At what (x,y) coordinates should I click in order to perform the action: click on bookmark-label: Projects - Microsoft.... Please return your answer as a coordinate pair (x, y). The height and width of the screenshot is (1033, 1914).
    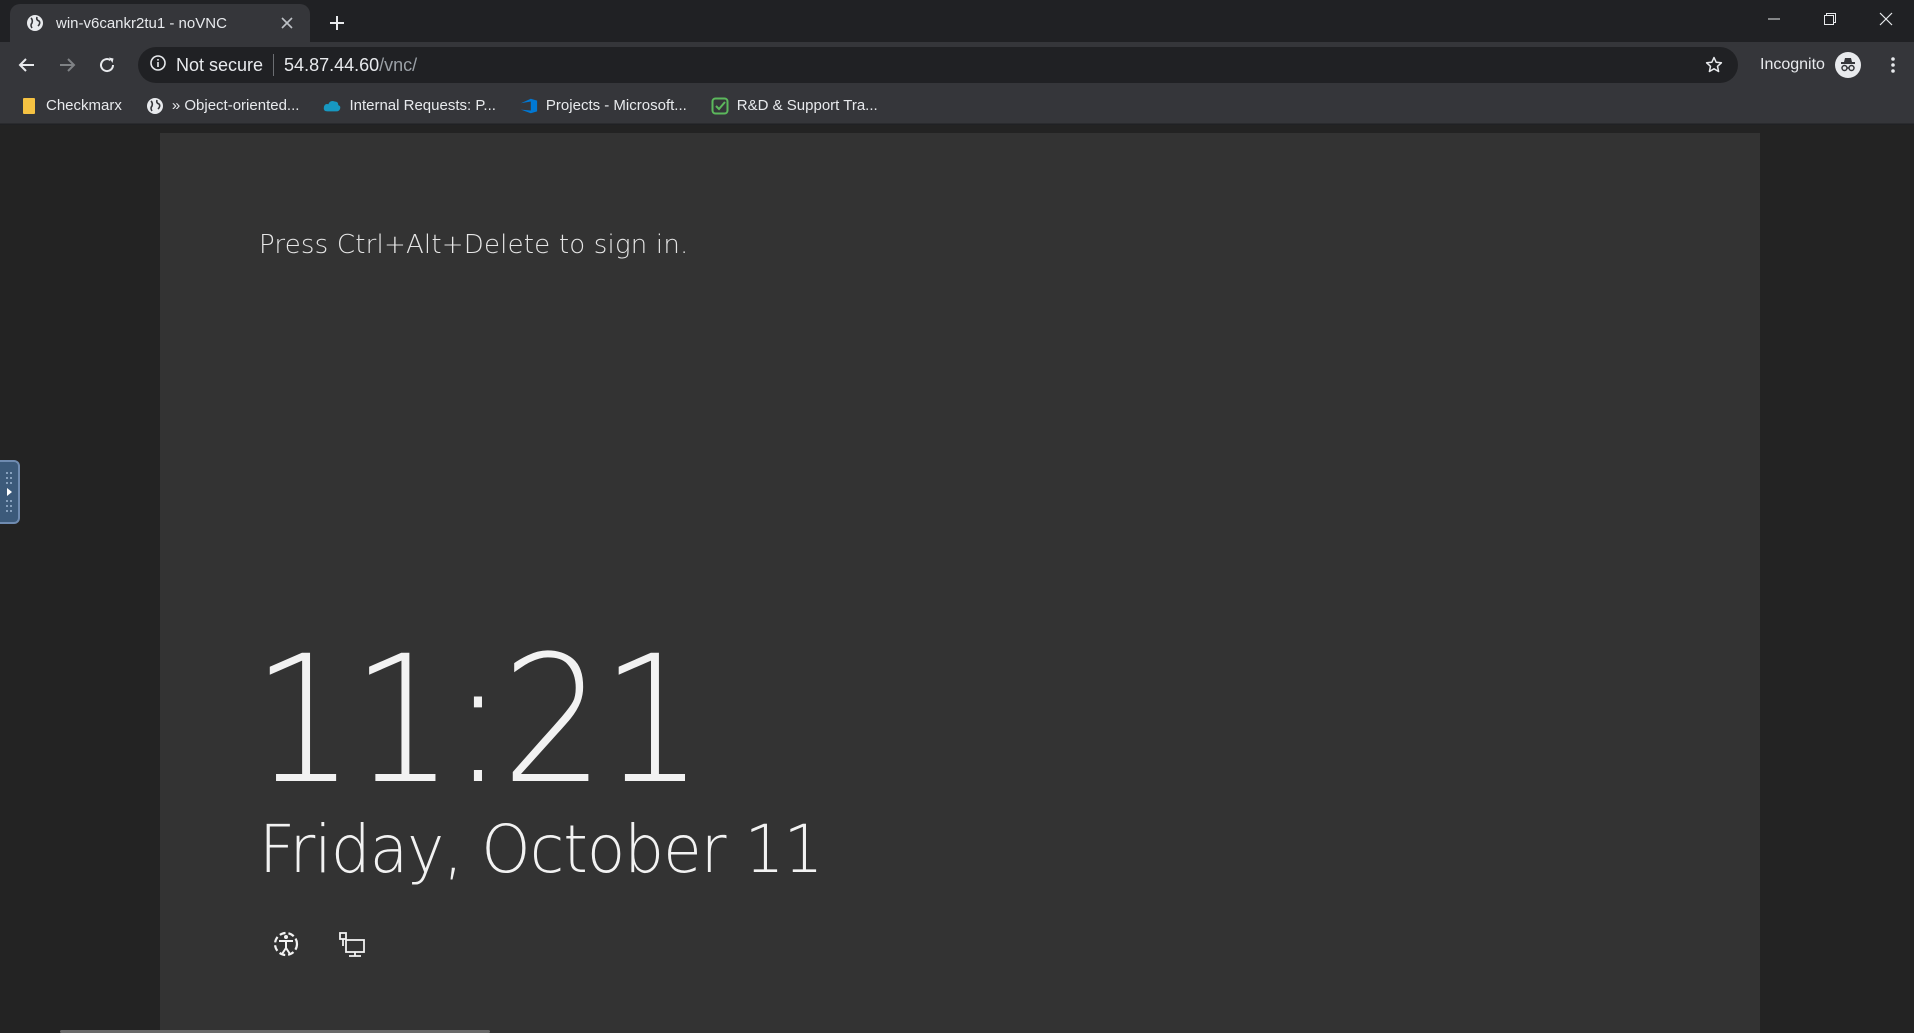
    Looking at the image, I should click on (616, 105).